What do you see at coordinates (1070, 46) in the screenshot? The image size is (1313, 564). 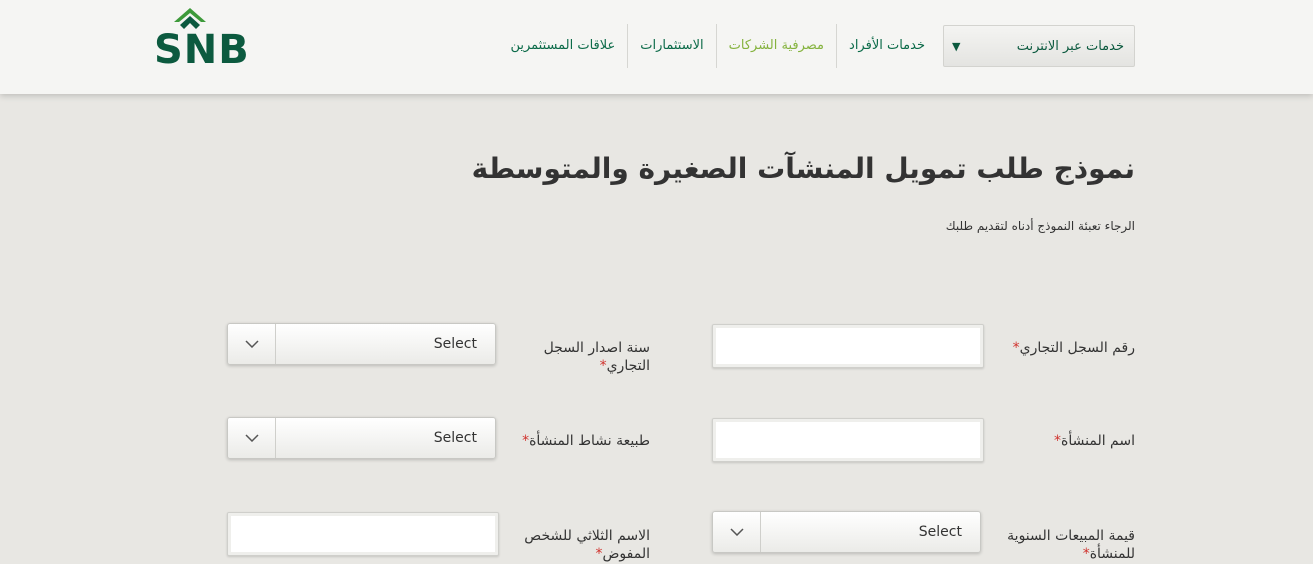 I see `online-services-label: خدمات عبر الانترنت` at bounding box center [1070, 46].